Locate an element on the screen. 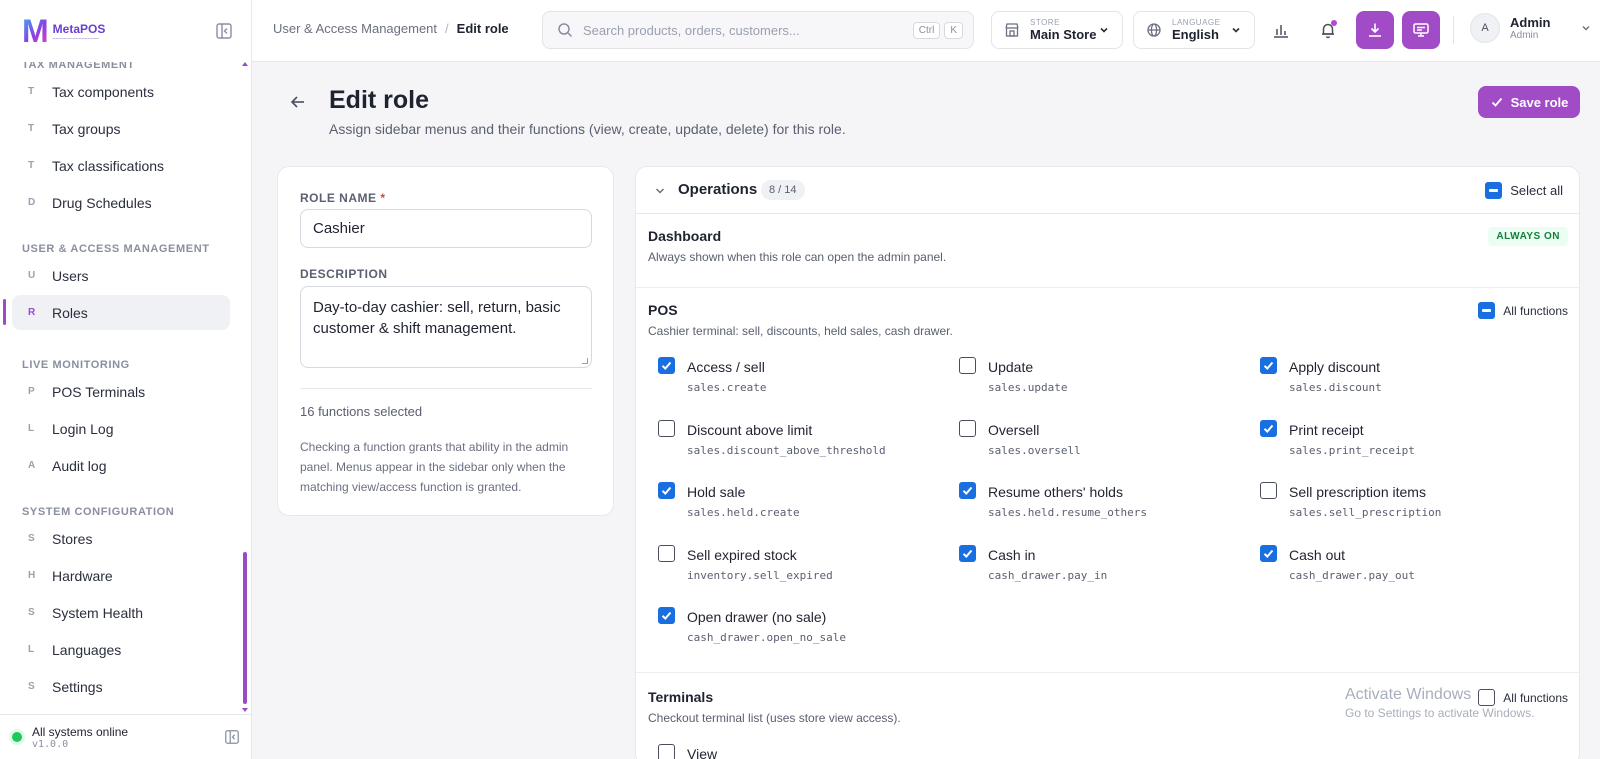  sidebar-item-hardware: H Hardware is located at coordinates (121, 575).